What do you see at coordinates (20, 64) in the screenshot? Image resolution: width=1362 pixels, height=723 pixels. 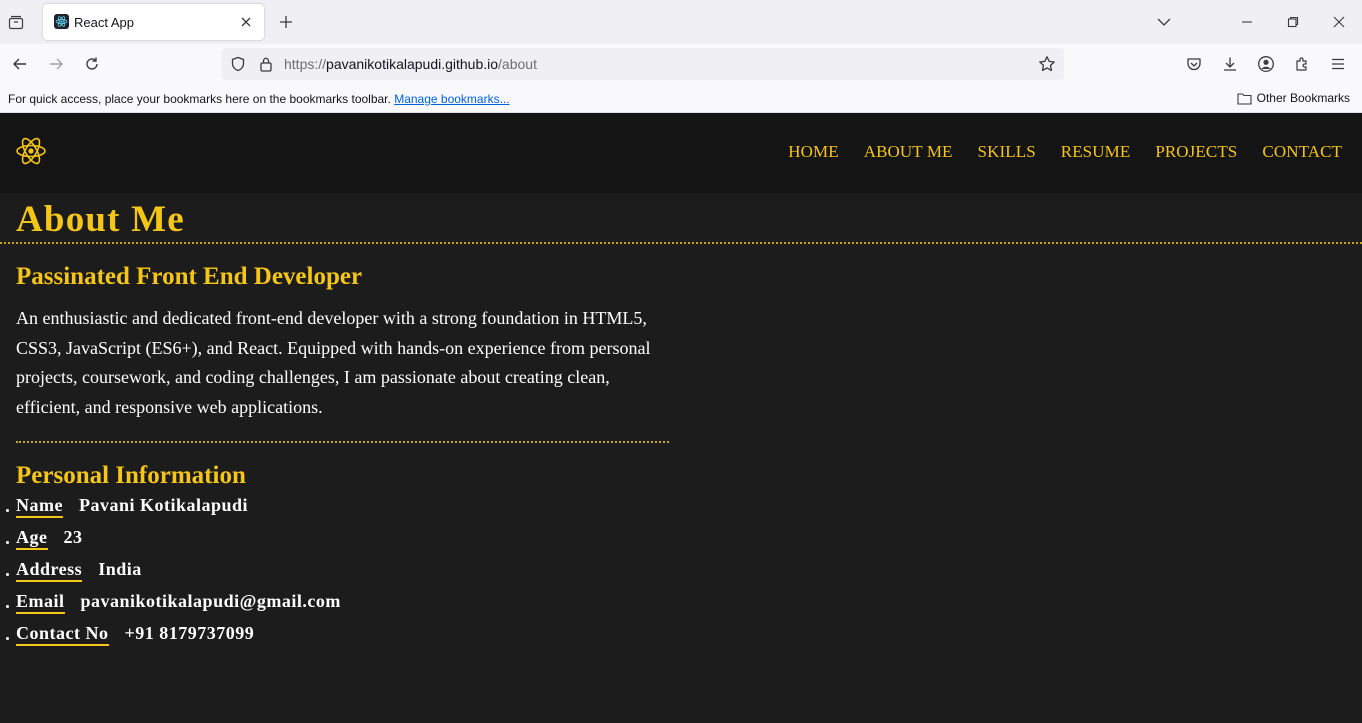 I see `back-arrow-icon` at bounding box center [20, 64].